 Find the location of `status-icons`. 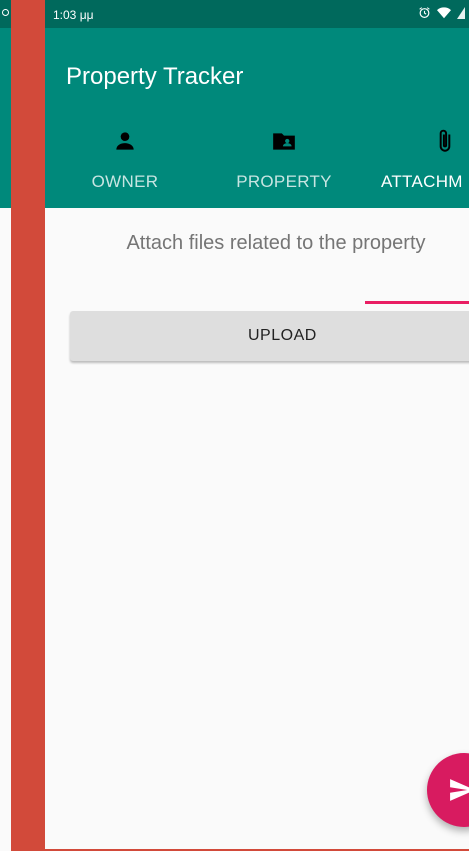

status-icons is located at coordinates (441, 15).